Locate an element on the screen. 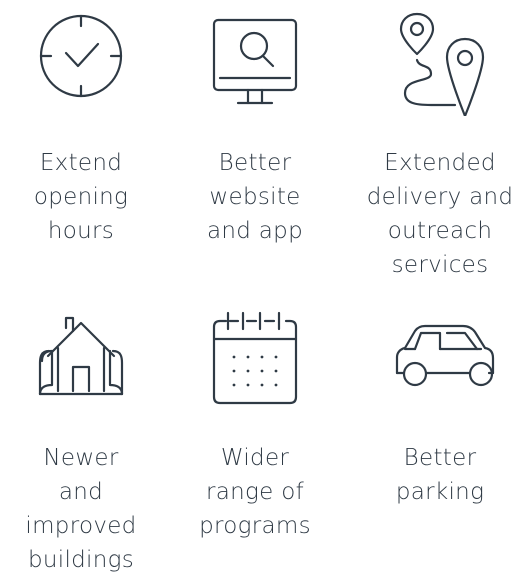 This screenshot has width=528, height=577. clock-icon is located at coordinates (81, 61).